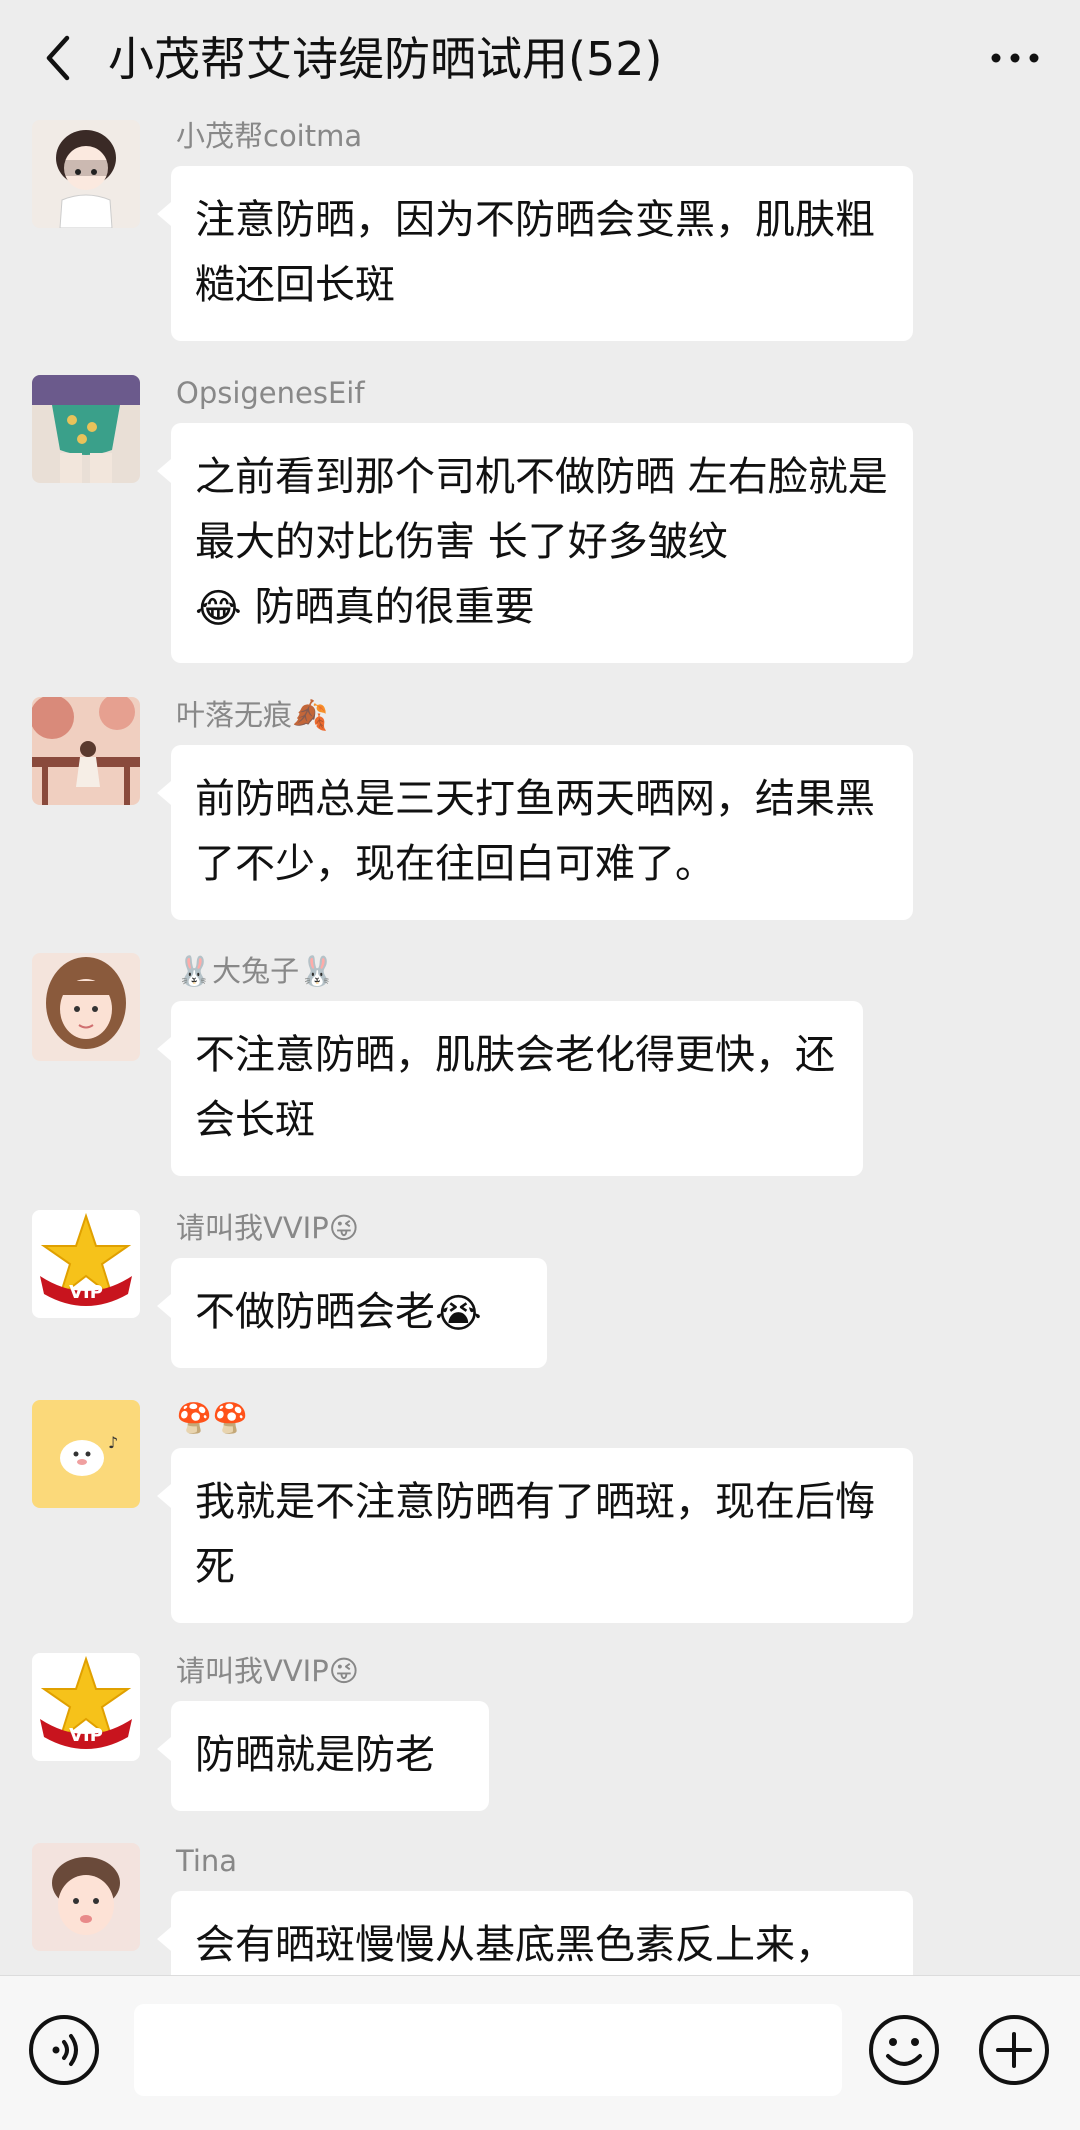  What do you see at coordinates (458, 1313) in the screenshot?
I see `crying-emoji-icon: 😭` at bounding box center [458, 1313].